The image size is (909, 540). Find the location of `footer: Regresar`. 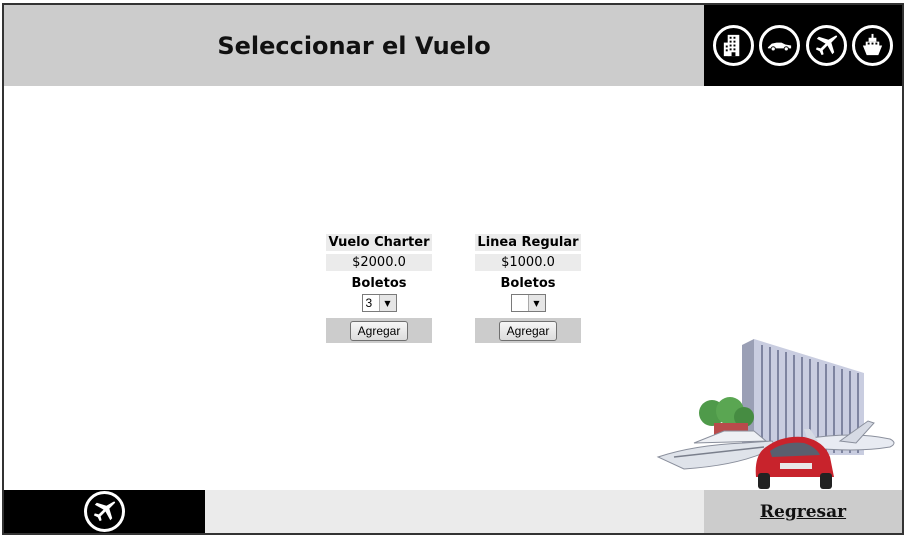

footer: Regresar is located at coordinates (453, 511).